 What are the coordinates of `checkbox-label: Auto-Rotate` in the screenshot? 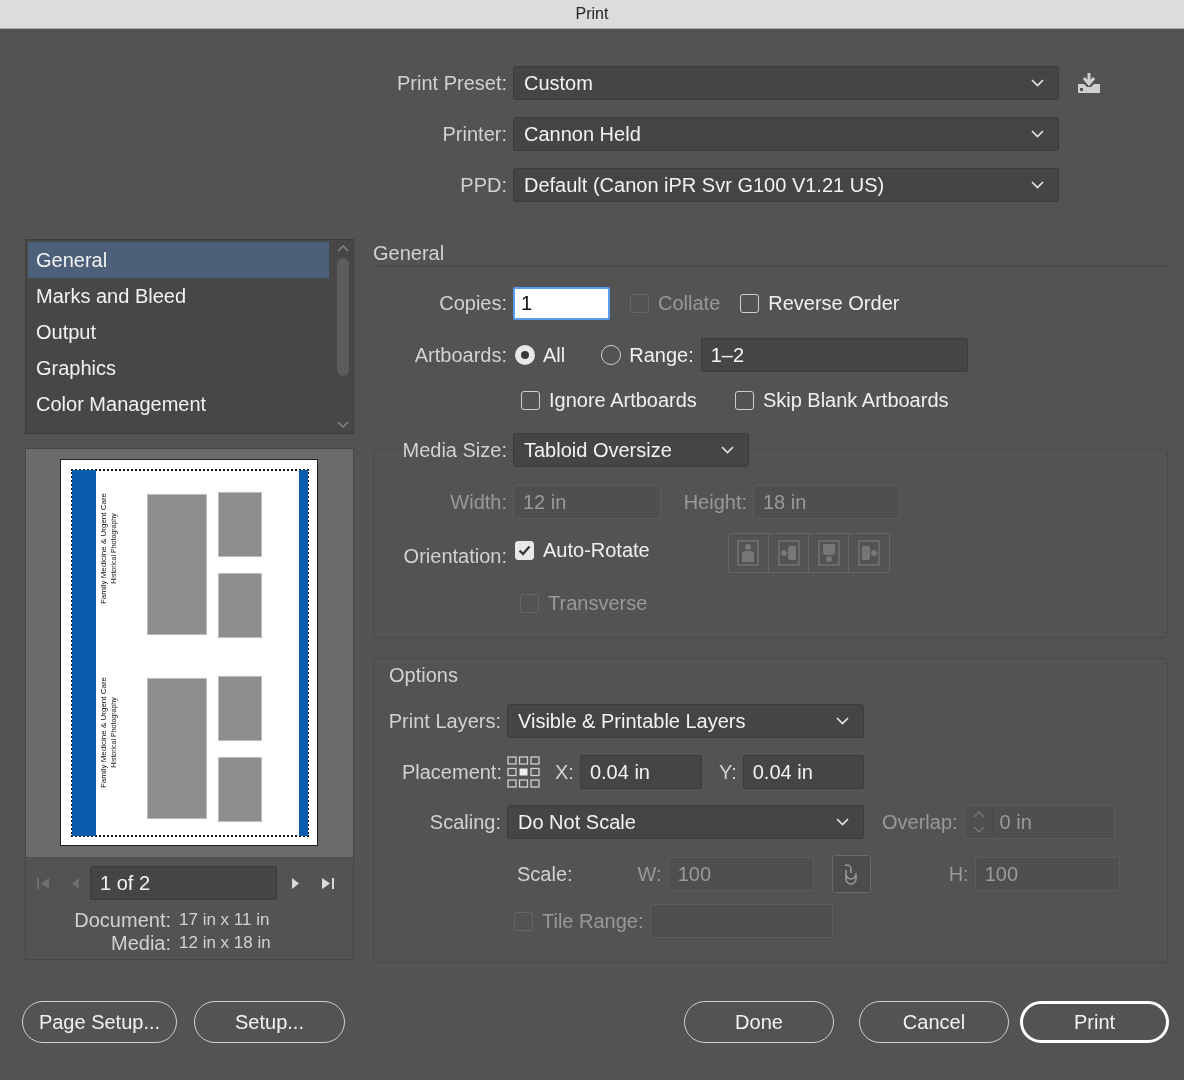 It's located at (596, 550).